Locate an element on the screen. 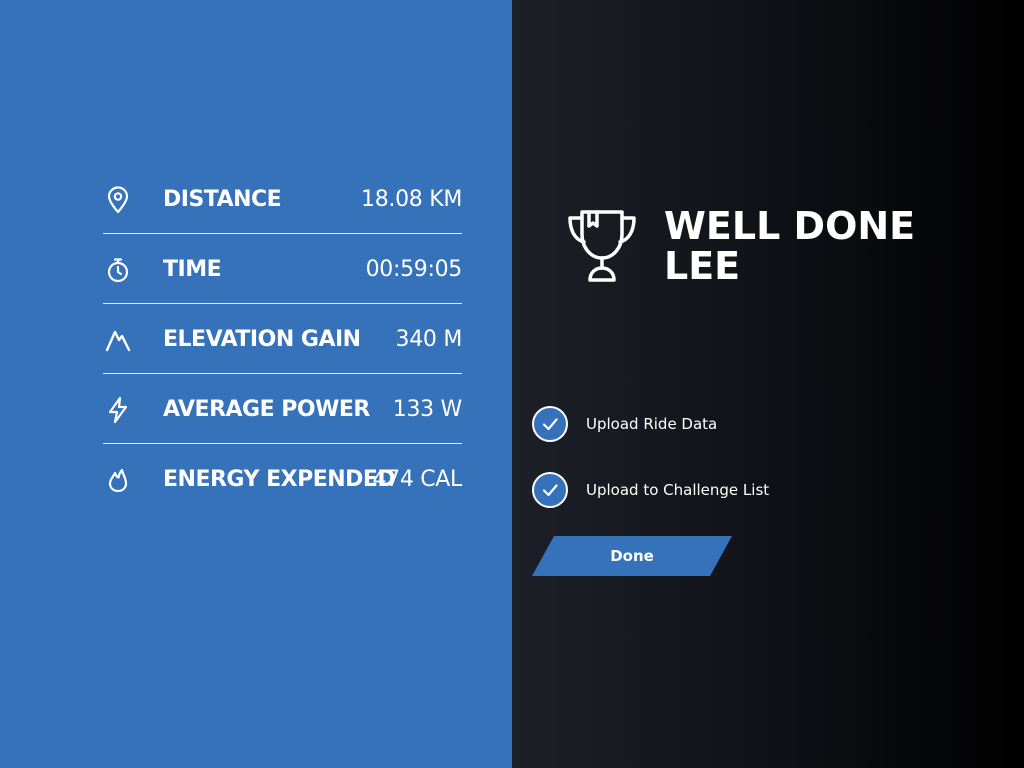  stat-value: 474 CAL is located at coordinates (417, 479).